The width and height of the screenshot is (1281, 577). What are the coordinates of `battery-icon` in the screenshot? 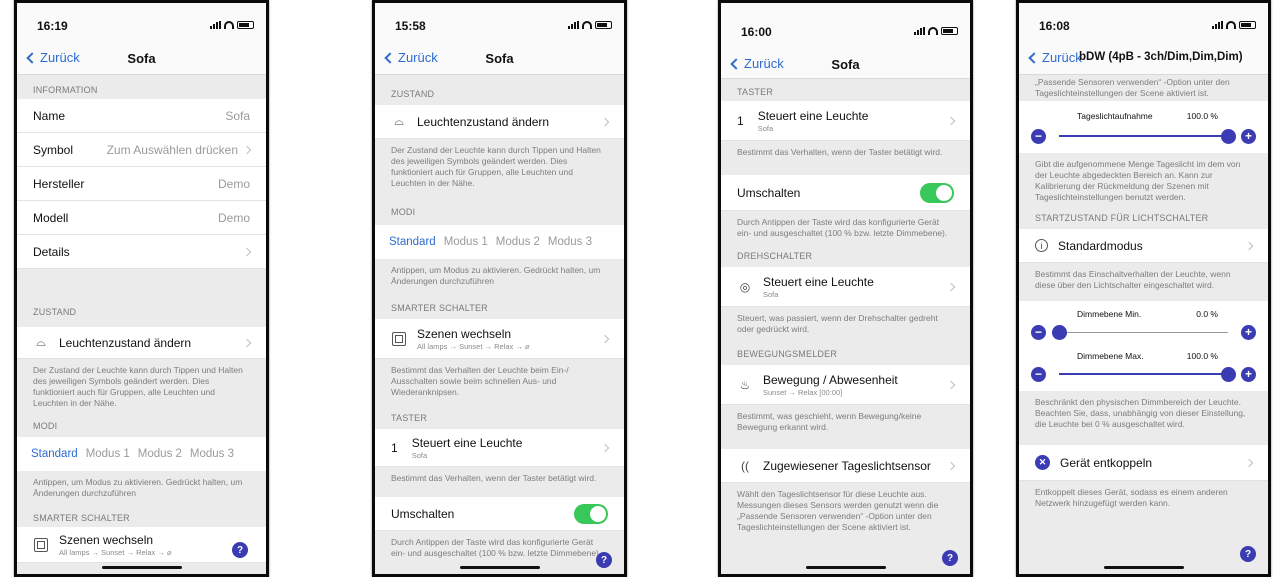 It's located at (245, 25).